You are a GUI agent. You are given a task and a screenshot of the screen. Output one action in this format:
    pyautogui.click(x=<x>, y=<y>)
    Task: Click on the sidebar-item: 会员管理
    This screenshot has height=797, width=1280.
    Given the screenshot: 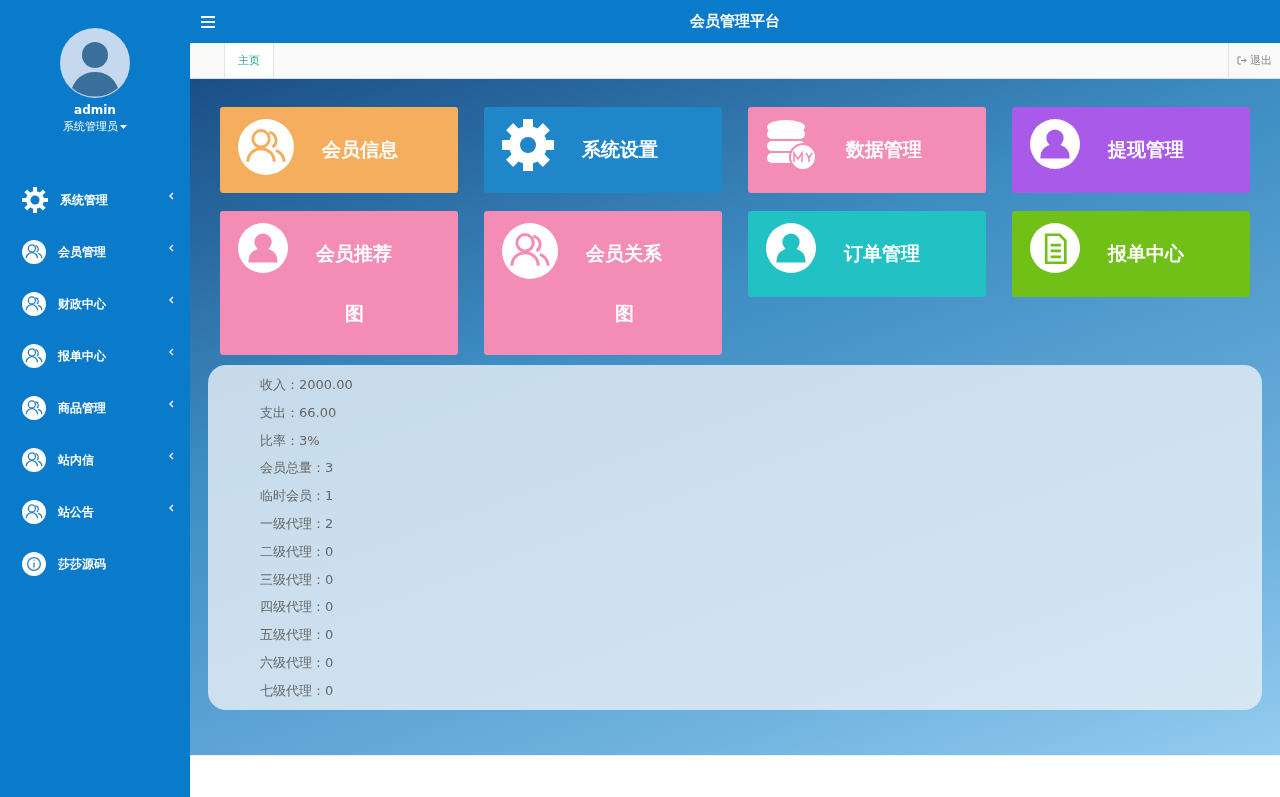 What is the action you would take?
    pyautogui.click(x=95, y=252)
    